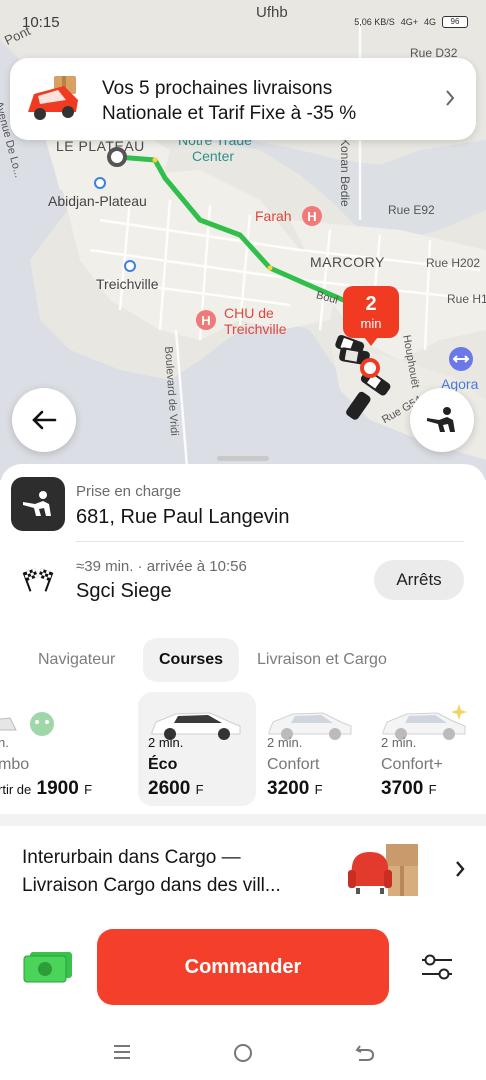 The height and width of the screenshot is (1080, 486). I want to click on map-label-abidjan-plateau: Abidjan-Plateau, so click(97, 201).